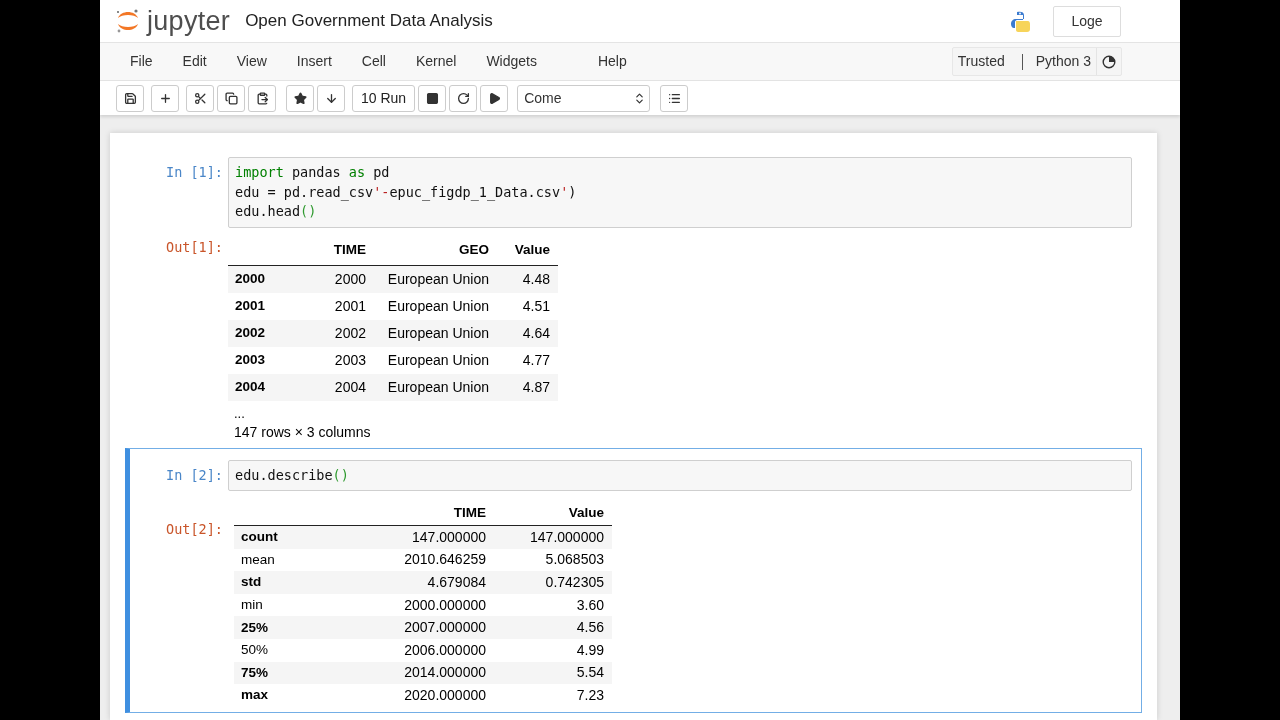 This screenshot has height=720, width=1280. I want to click on code-editor: import pandas as pd edu = pd.read_csv'-epuc_figdp_1_Data.csv') edu.head(), so click(680, 192).